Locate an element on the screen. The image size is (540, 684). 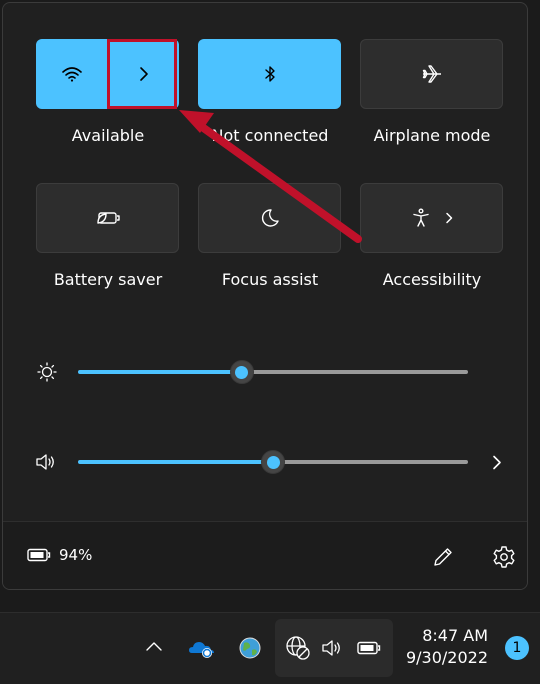
network-blocked-icon is located at coordinates (298, 648).